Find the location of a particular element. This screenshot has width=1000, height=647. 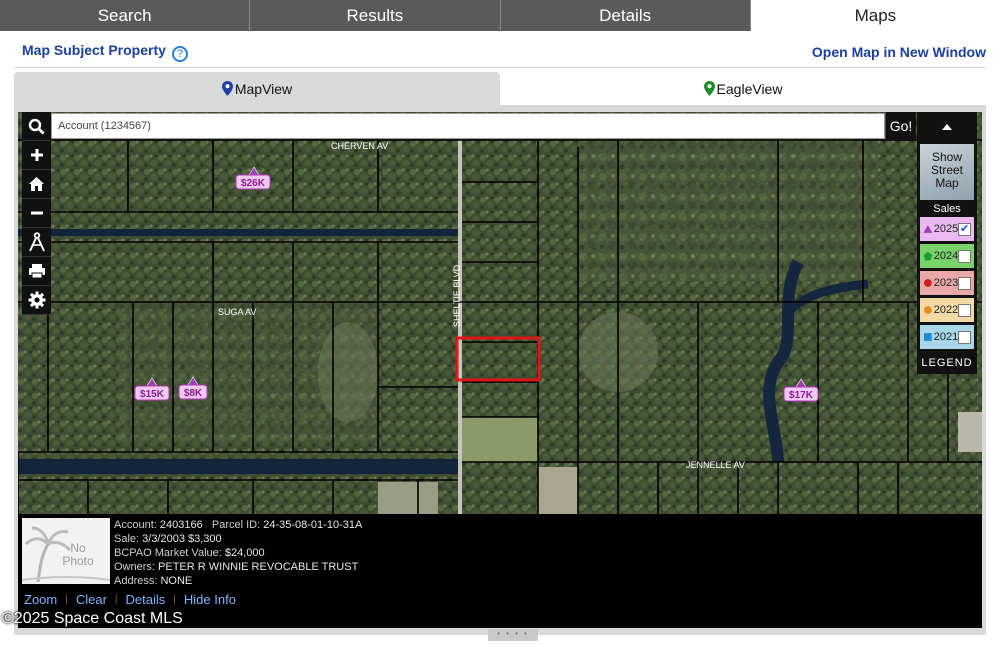

print-icon is located at coordinates (36, 271).